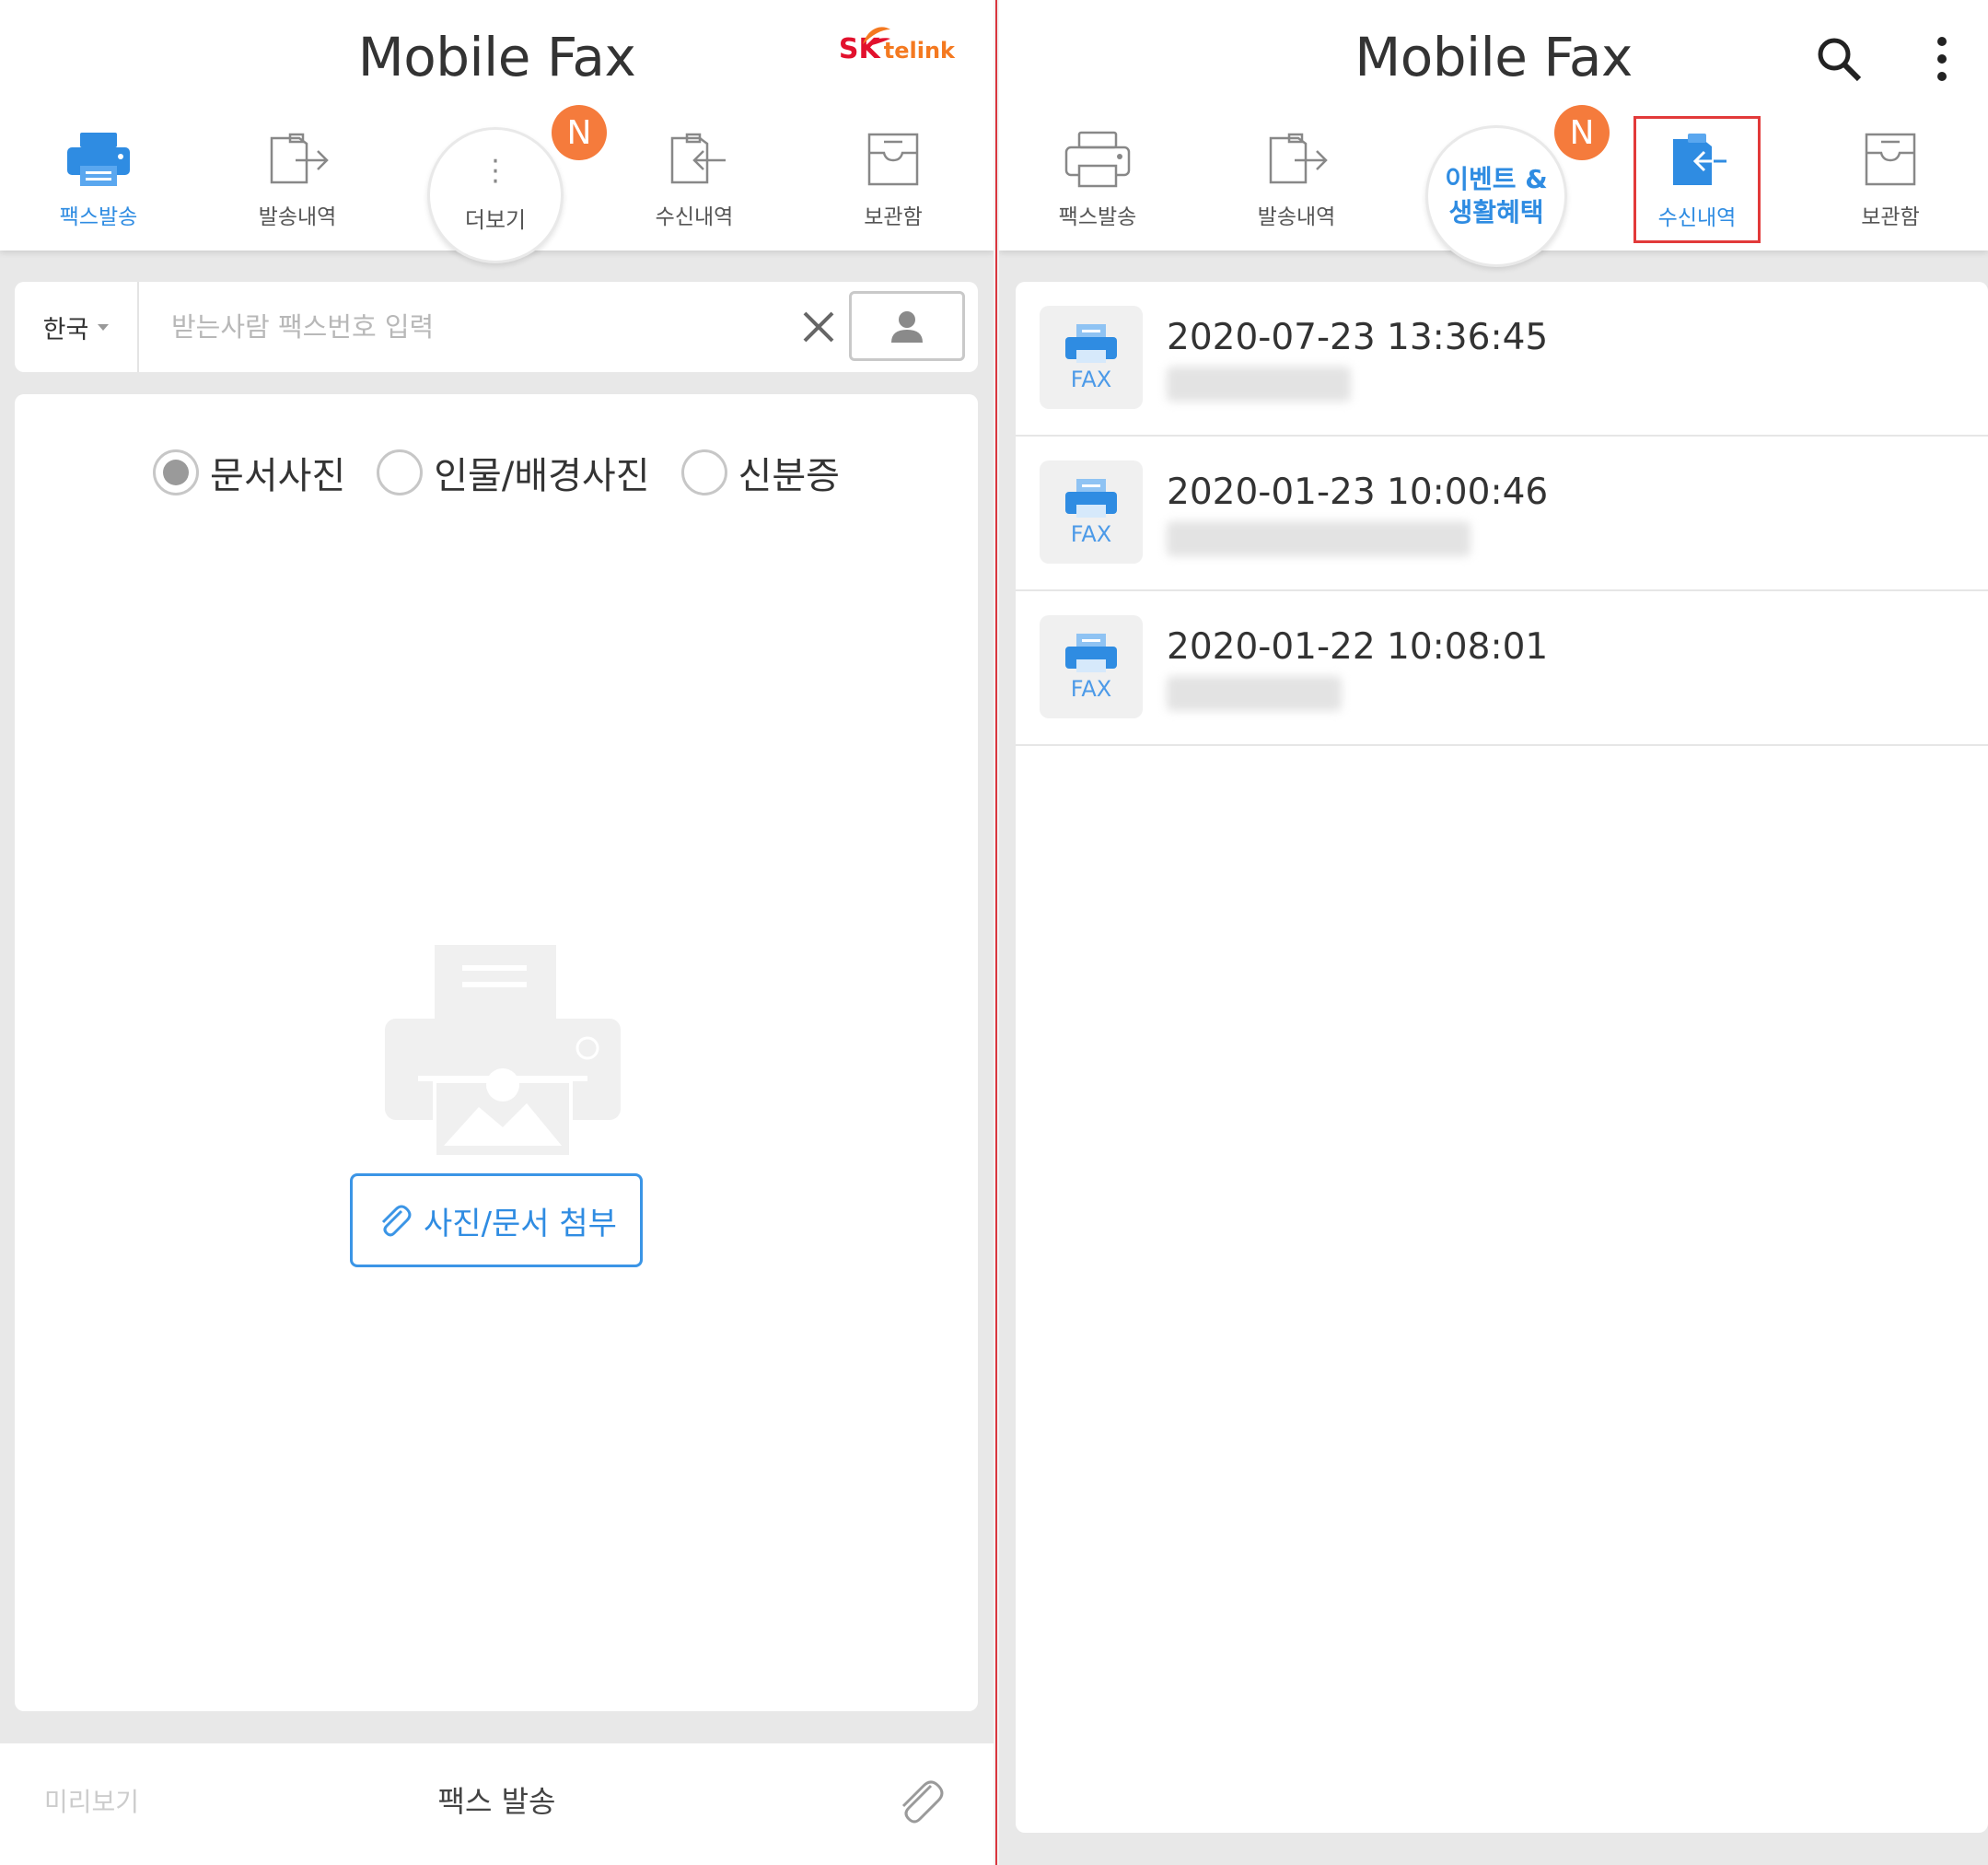  I want to click on person-icon, so click(907, 327).